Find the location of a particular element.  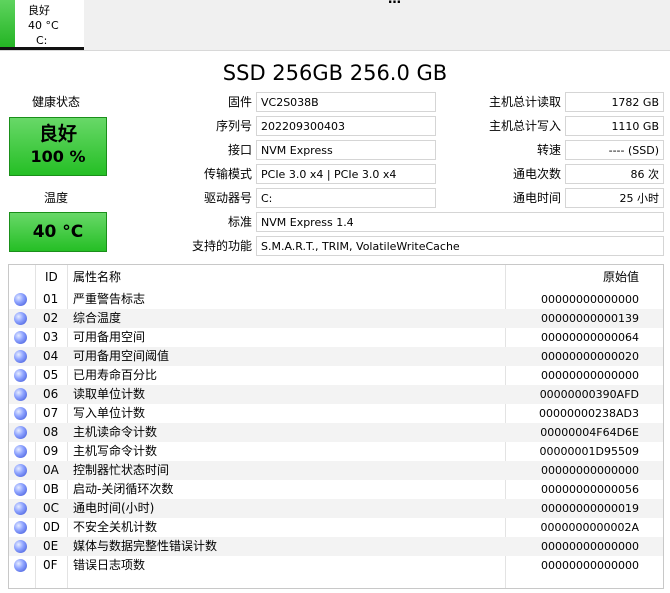

health-status-box: 良好 100 % is located at coordinates (58, 146).